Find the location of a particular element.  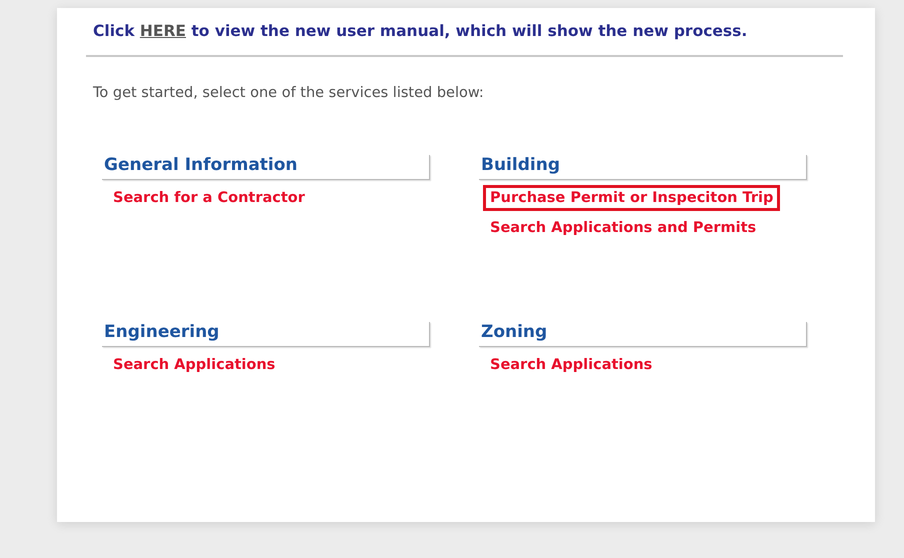

section-heading: Building is located at coordinates (520, 165).